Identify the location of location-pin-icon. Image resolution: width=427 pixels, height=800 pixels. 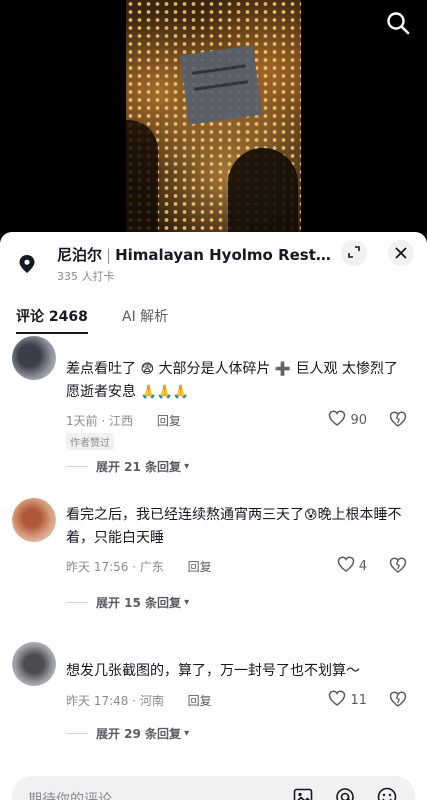
(27, 264).